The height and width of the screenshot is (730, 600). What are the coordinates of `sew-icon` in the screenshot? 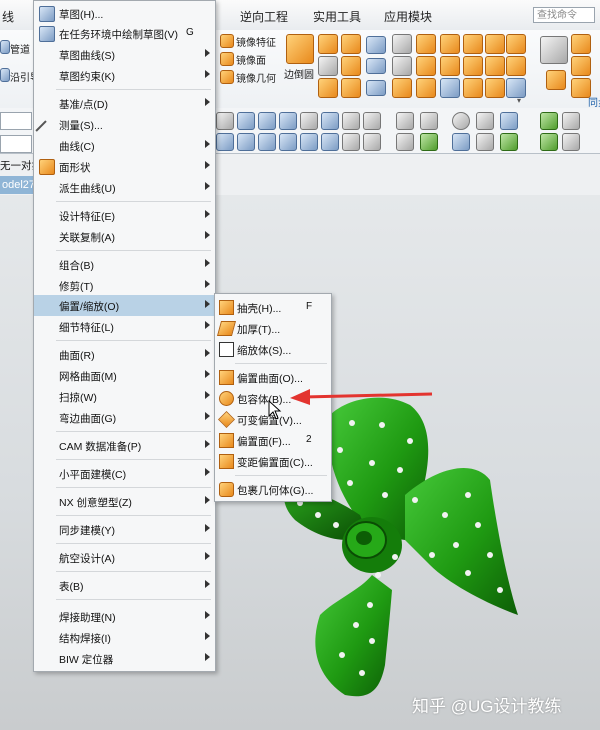 It's located at (473, 88).